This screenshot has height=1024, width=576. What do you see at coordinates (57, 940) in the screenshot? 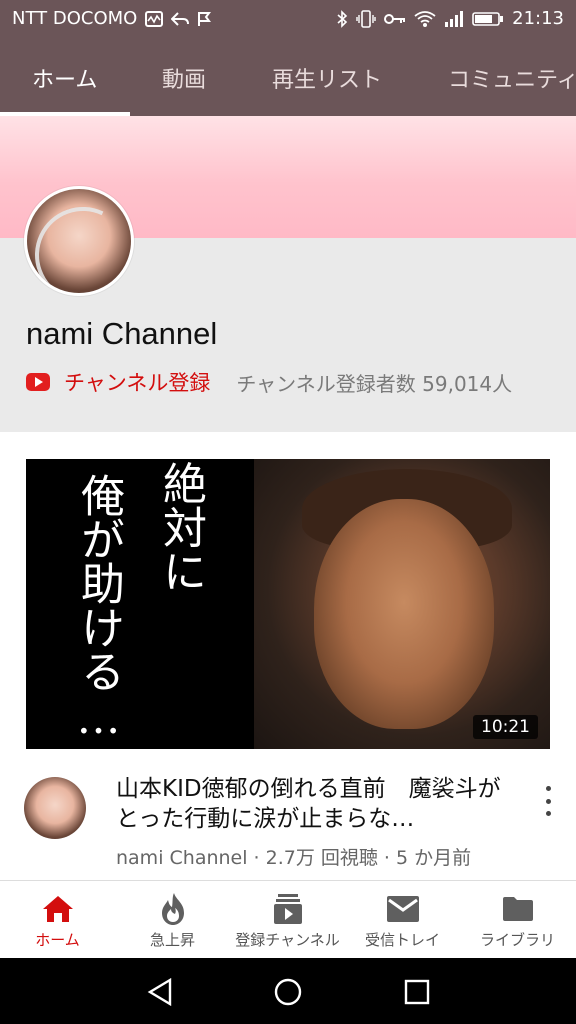
I see `nav-home-label: ホーム` at bounding box center [57, 940].